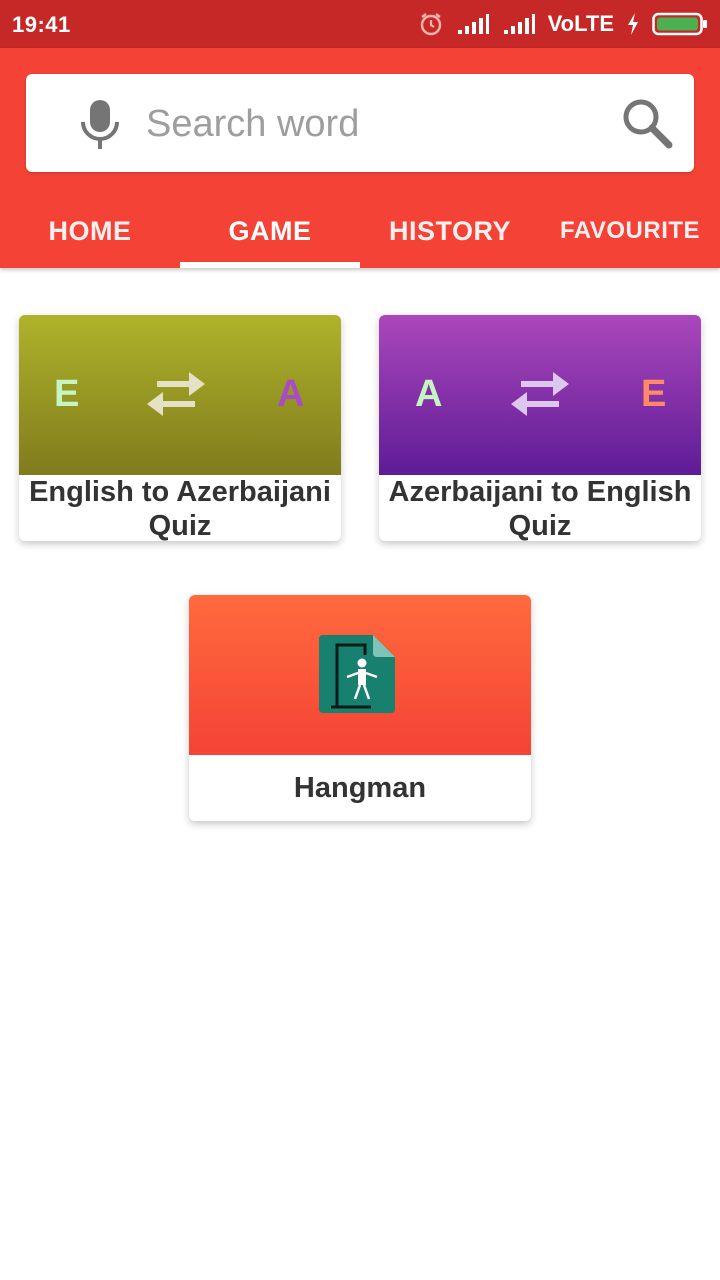 The image size is (720, 1280). Describe the element at coordinates (270, 231) in the screenshot. I see `tab-game: GAME` at that location.